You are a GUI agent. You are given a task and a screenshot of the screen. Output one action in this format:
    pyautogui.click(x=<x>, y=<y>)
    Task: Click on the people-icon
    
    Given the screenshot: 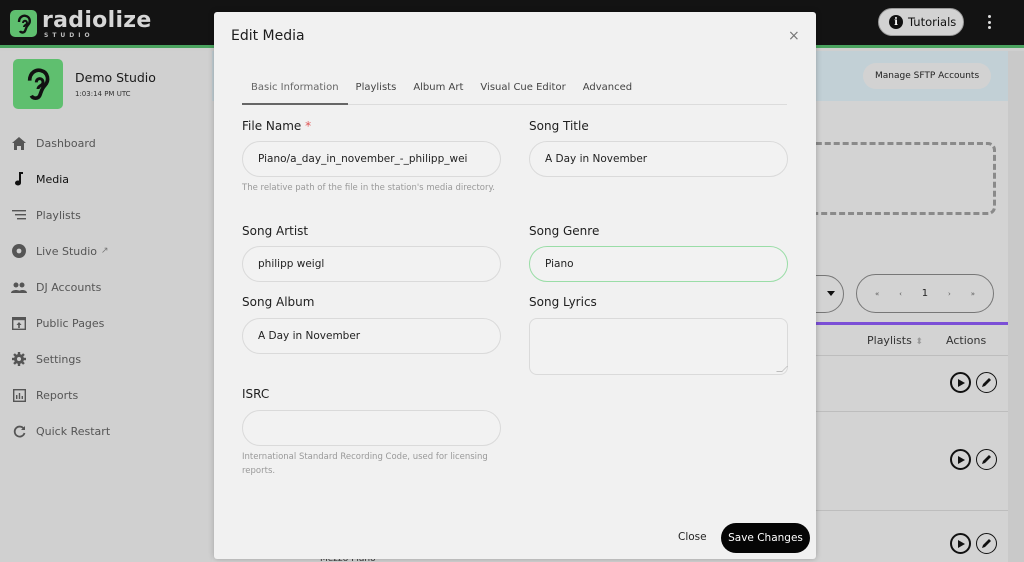 What is the action you would take?
    pyautogui.click(x=19, y=287)
    